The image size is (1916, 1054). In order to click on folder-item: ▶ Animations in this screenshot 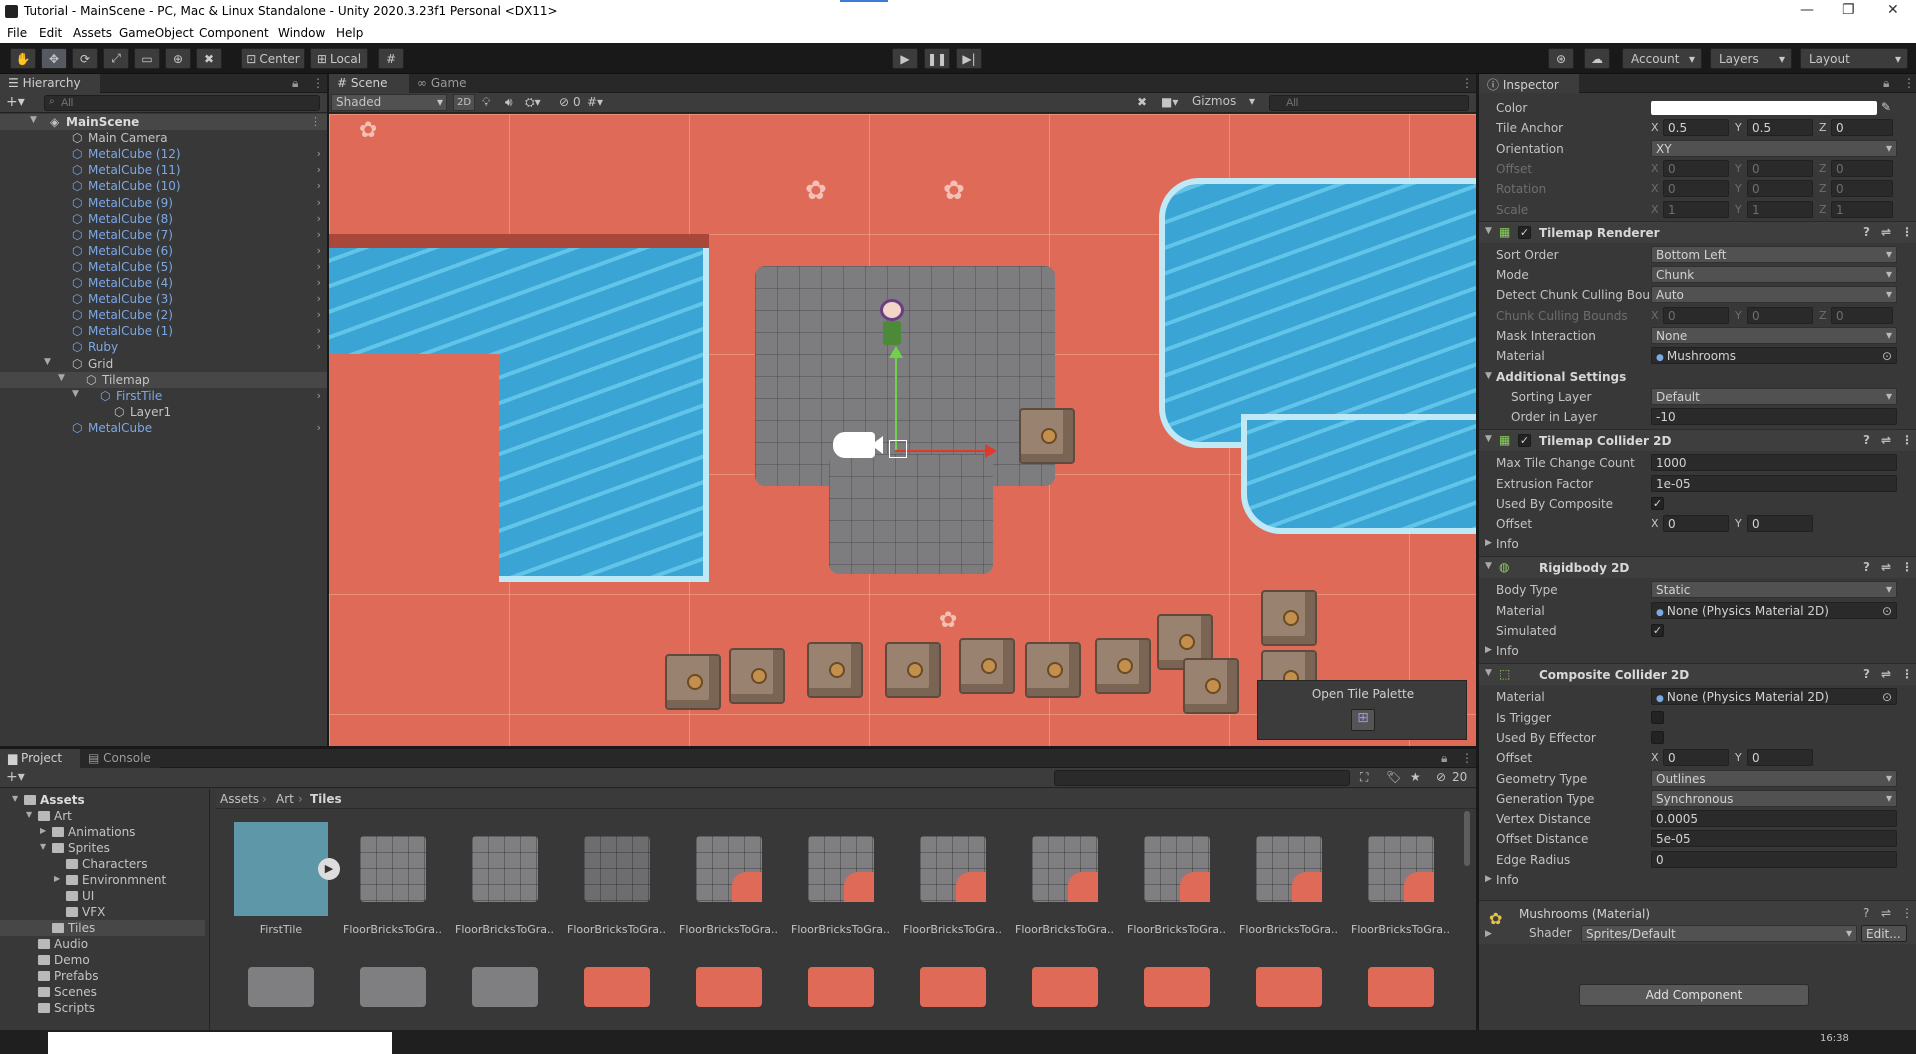, I will do `click(102, 832)`.